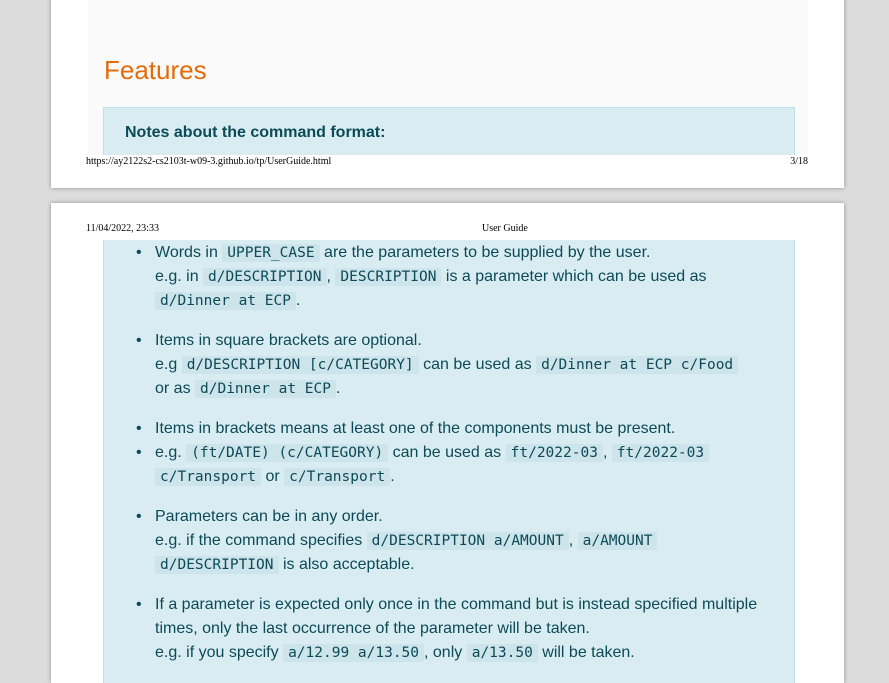 This screenshot has width=889, height=683. Describe the element at coordinates (189, 252) in the screenshot. I see `note-text: Words in` at that location.